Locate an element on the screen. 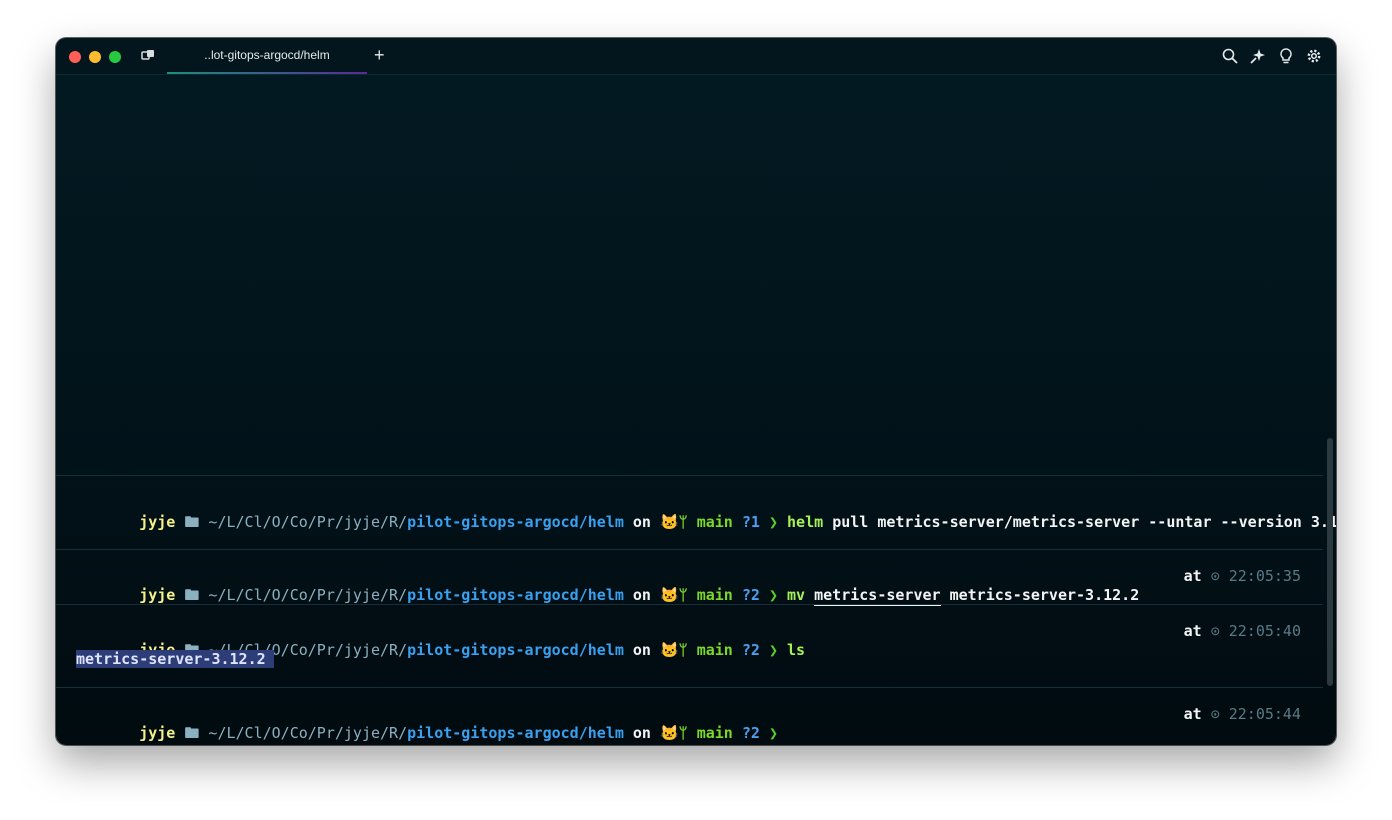 The image size is (1392, 820). tab-overview-icon is located at coordinates (148, 56).